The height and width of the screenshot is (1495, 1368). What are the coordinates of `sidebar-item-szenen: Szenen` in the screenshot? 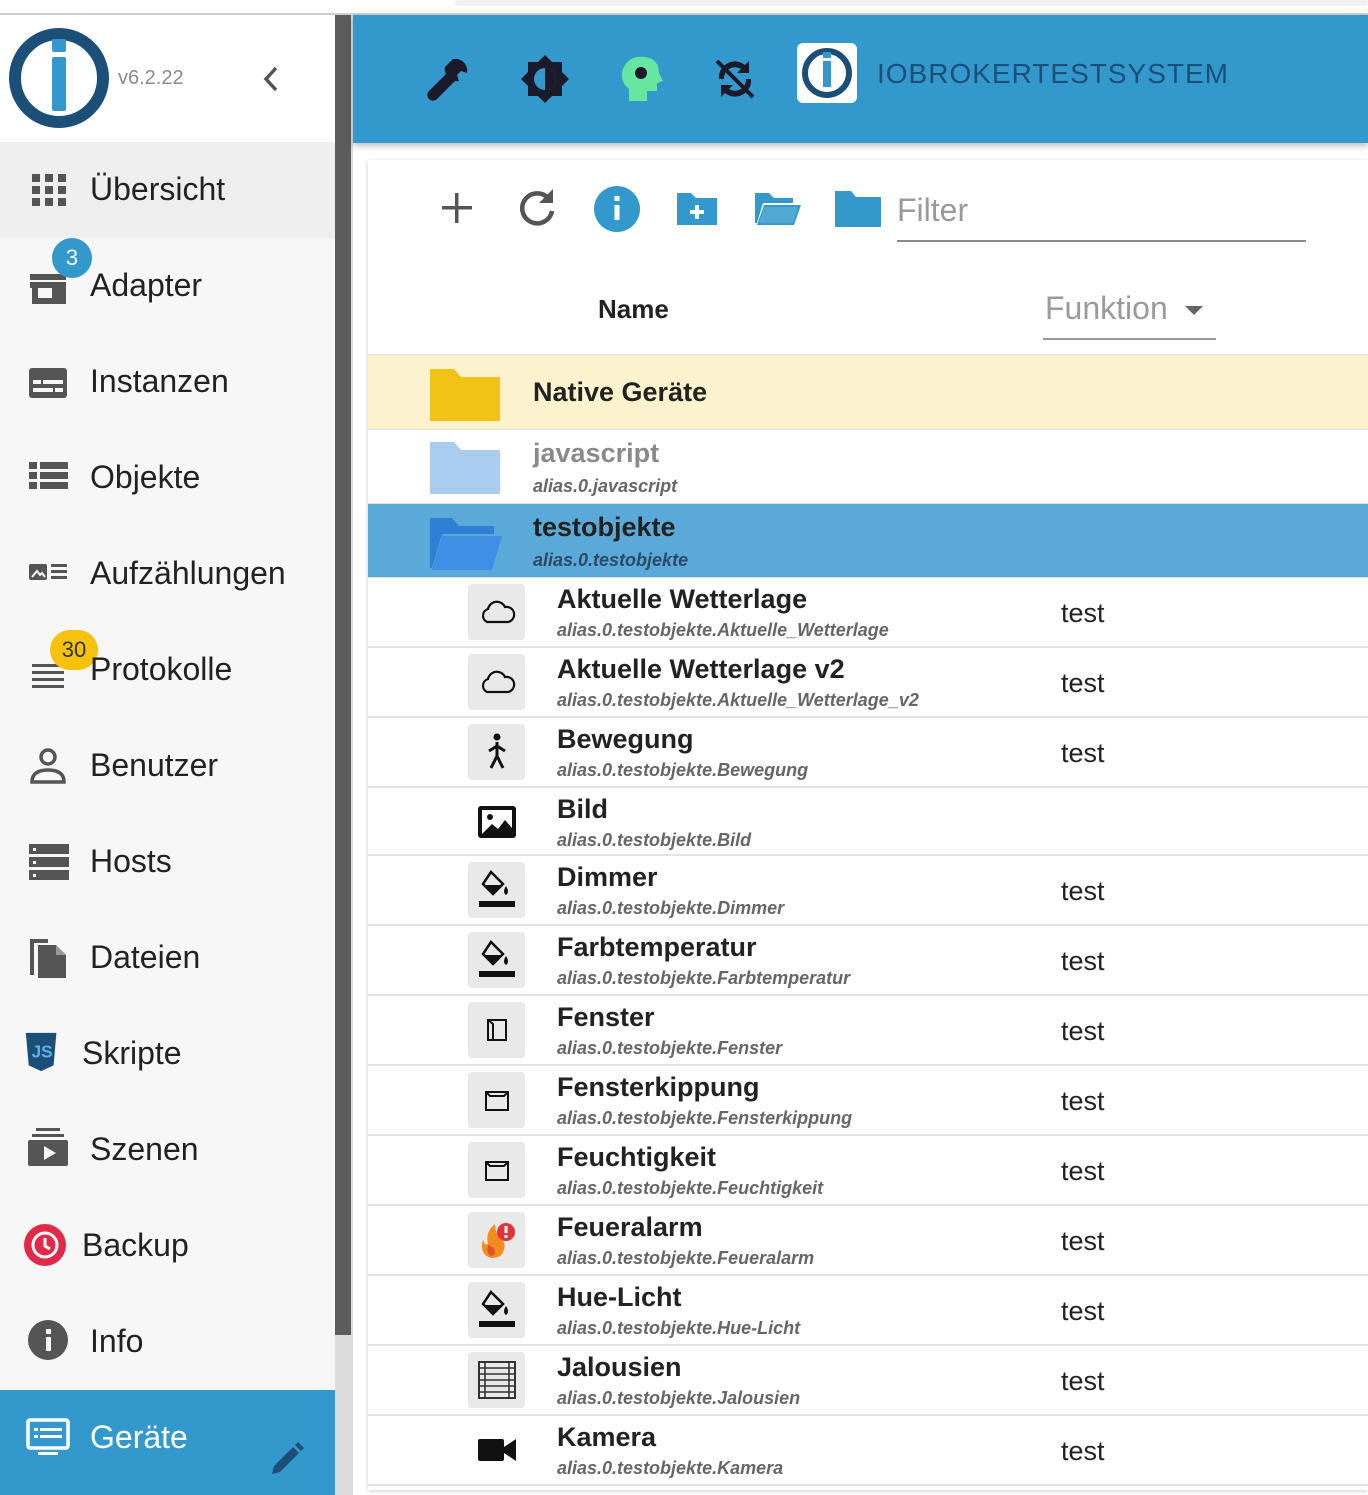 It's located at (167, 1150).